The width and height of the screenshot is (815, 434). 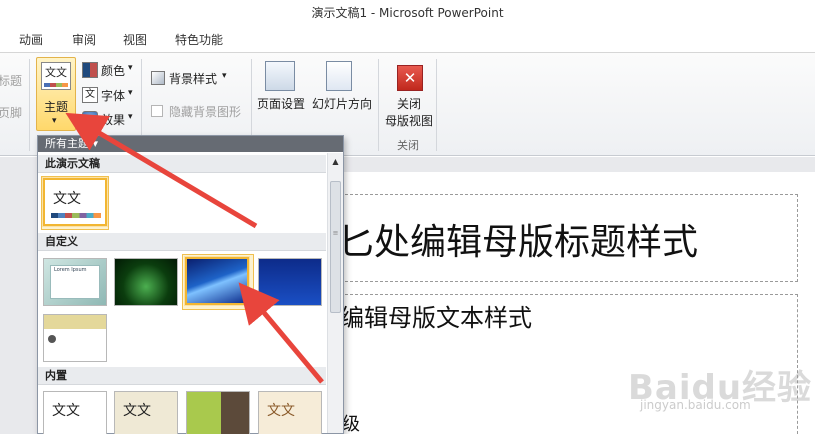 I want to click on effects-icon, so click(x=90, y=119).